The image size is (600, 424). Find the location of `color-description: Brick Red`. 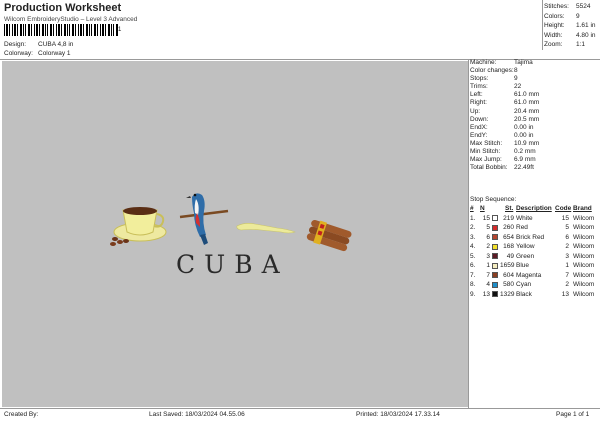

color-description: Brick Red is located at coordinates (530, 237).